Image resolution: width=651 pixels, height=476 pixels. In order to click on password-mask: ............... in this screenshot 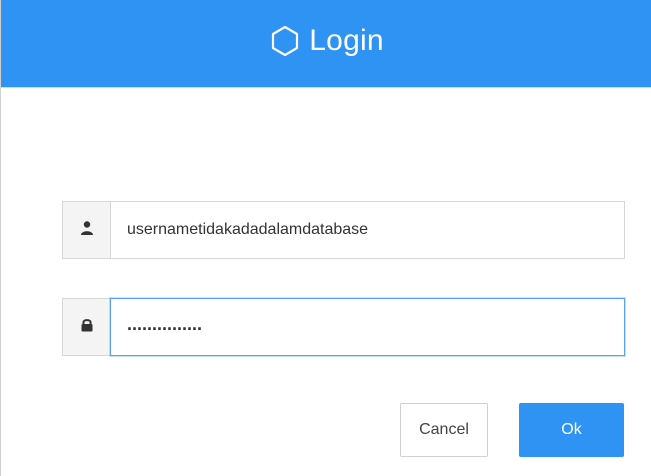, I will do `click(165, 324)`.